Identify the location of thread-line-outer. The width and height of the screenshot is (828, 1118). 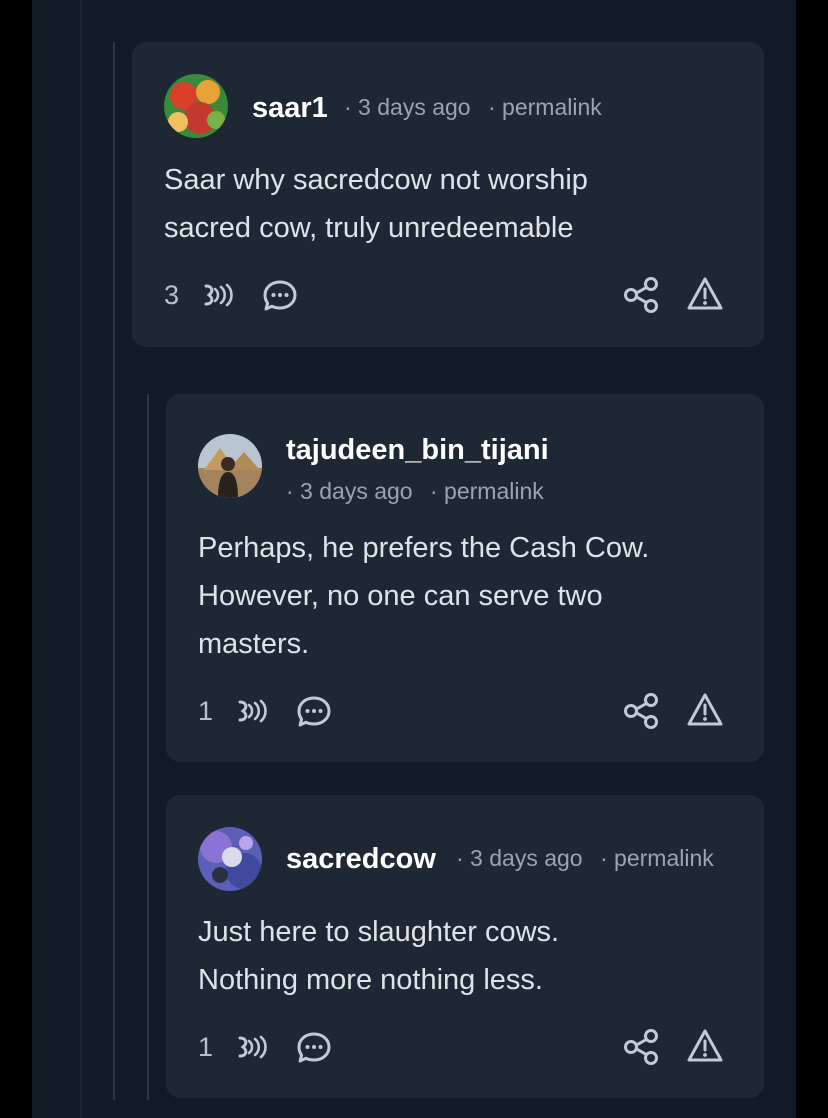
(81, 559).